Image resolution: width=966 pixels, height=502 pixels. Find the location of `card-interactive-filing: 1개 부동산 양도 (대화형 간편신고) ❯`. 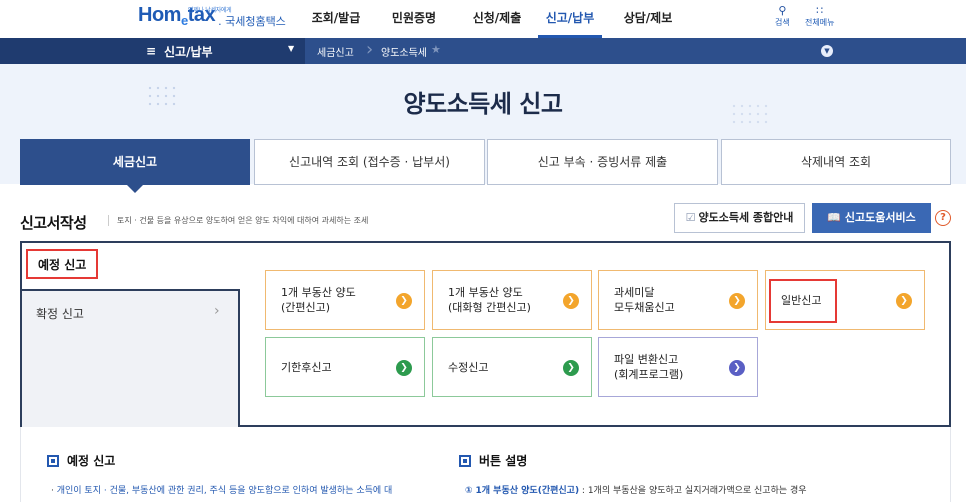

card-interactive-filing: 1개 부동산 양도 (대화형 간편신고) ❯ is located at coordinates (512, 300).